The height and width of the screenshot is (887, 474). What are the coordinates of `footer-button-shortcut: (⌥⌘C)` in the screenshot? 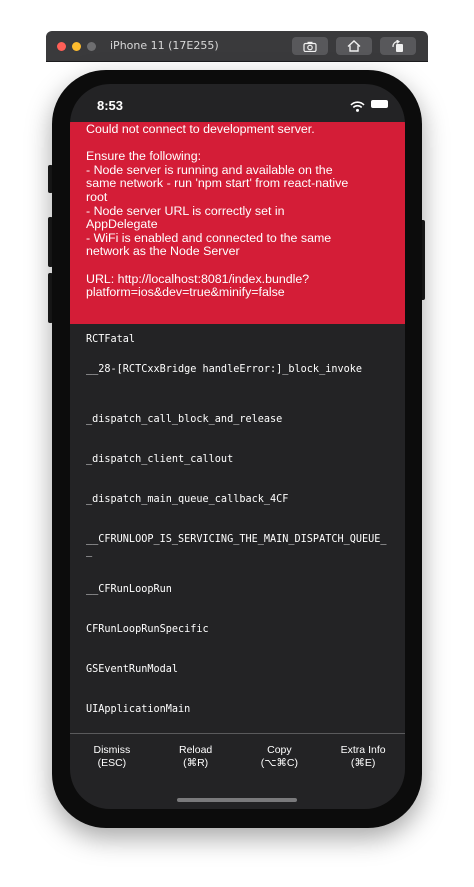 It's located at (279, 762).